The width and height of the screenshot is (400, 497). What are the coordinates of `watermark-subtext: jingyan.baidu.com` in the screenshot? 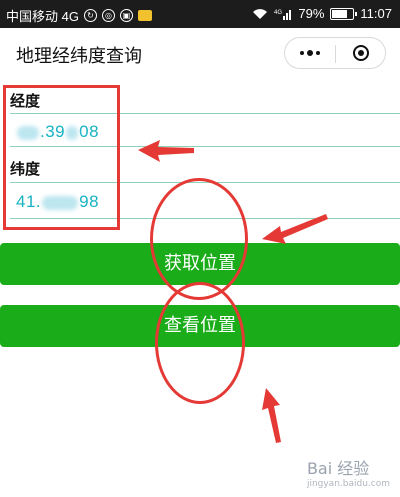 It's located at (348, 484).